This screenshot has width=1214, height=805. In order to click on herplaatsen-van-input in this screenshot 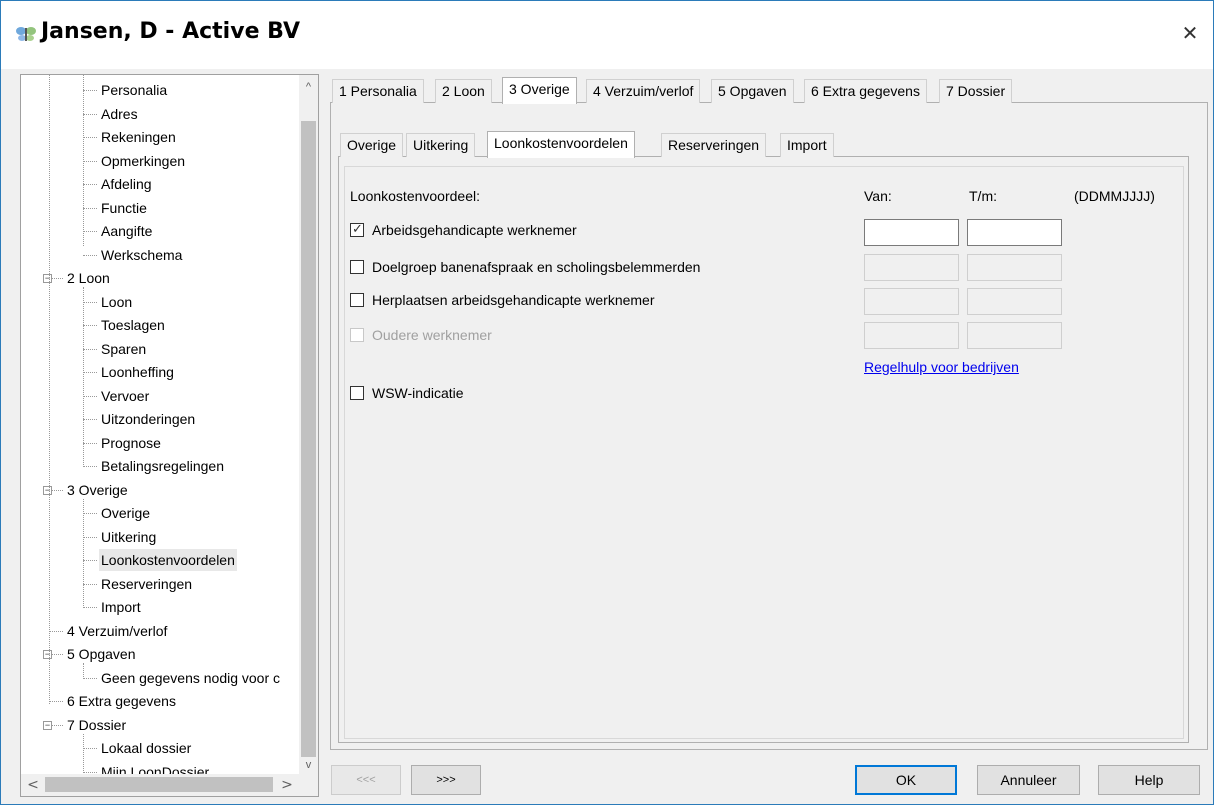, I will do `click(911, 301)`.